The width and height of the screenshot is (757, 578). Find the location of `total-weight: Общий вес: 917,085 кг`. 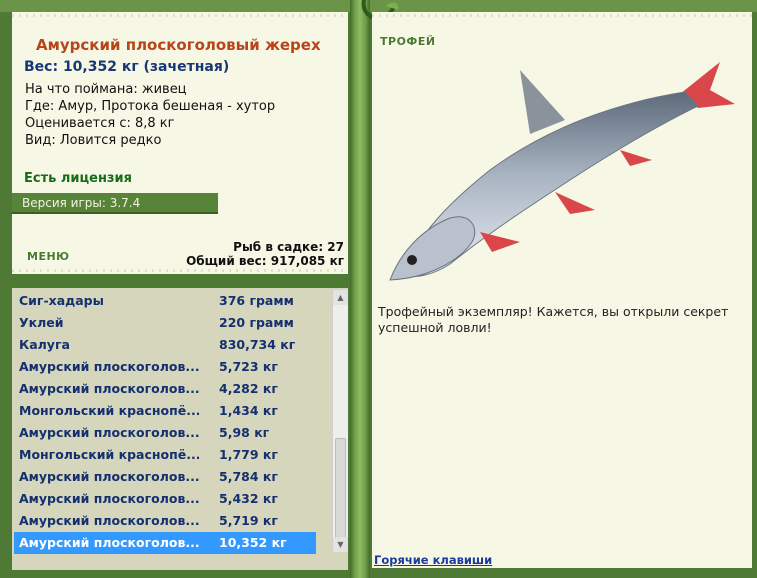

total-weight: Общий вес: 917,085 кг is located at coordinates (265, 261).